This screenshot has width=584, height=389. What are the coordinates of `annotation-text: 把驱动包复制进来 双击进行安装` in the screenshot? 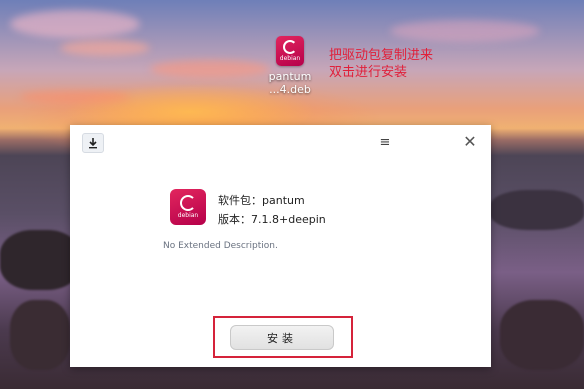 It's located at (381, 64).